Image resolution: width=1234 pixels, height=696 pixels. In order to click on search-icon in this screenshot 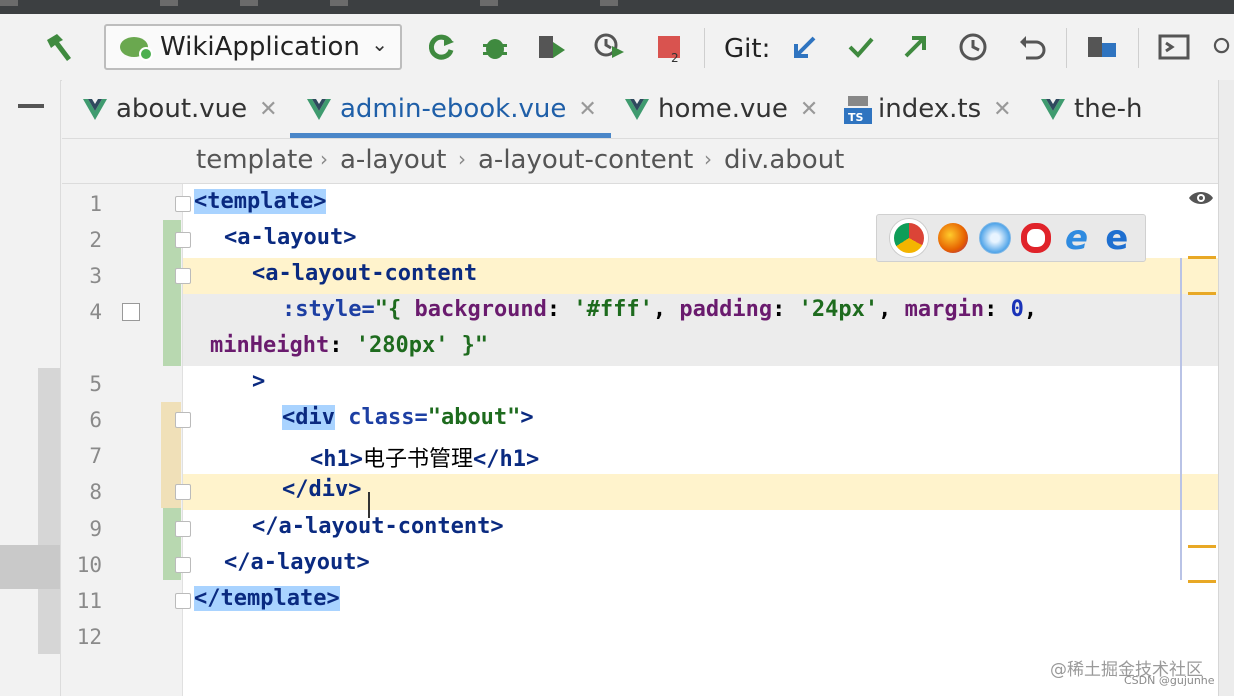, I will do `click(1223, 47)`.